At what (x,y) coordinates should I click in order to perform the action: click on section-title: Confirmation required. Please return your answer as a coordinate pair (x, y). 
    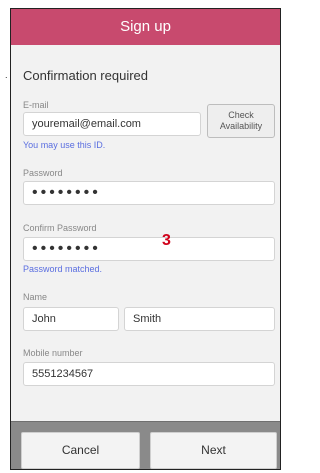
    Looking at the image, I should click on (86, 75).